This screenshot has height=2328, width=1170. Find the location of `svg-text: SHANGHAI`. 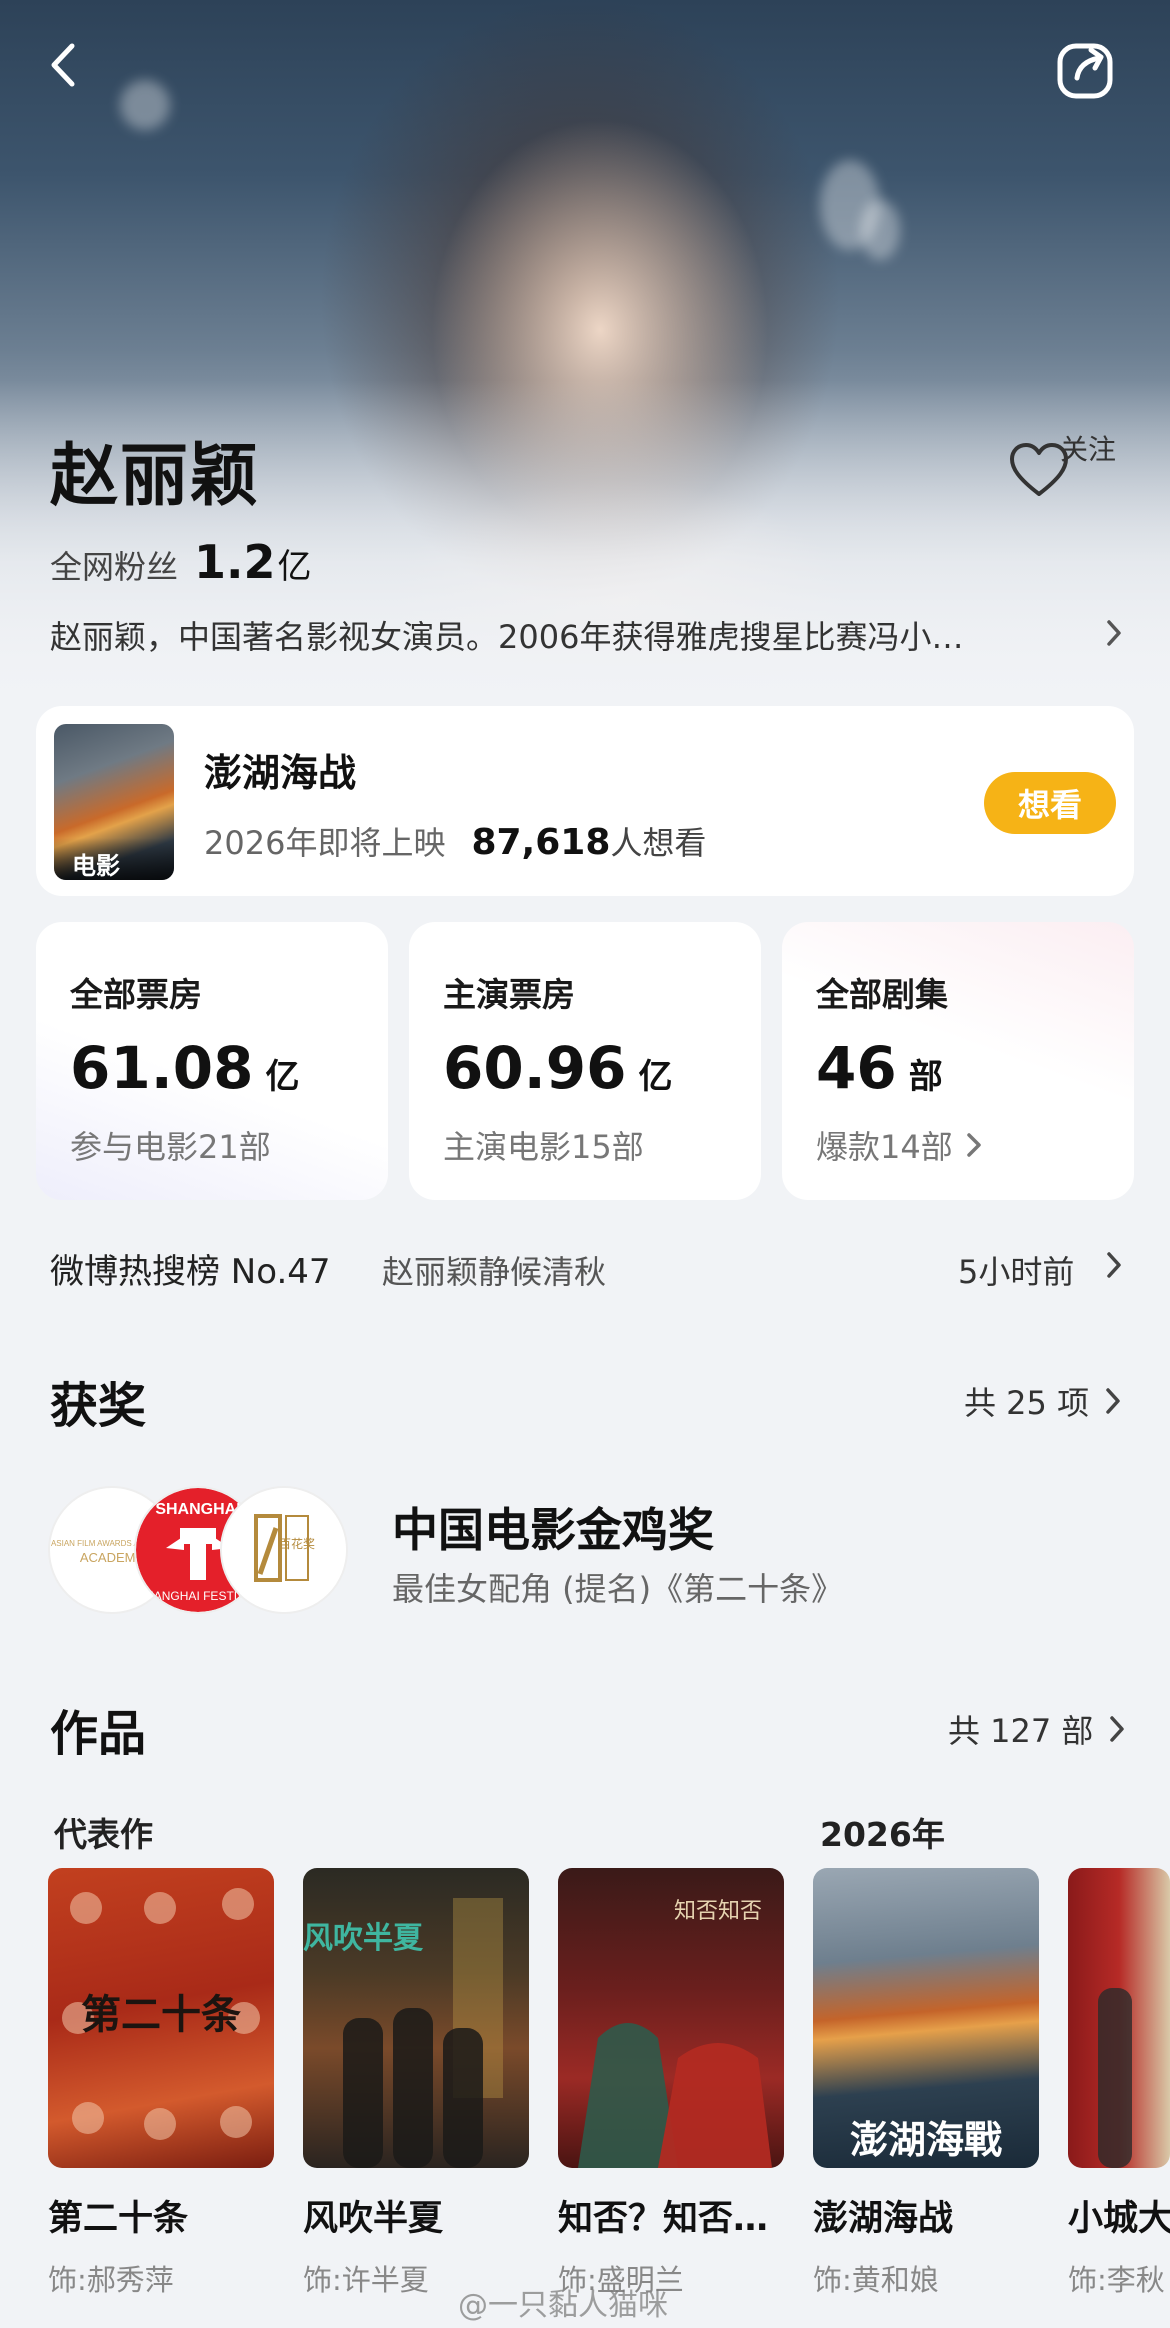

svg-text: SHANGHAI is located at coordinates (197, 1509).